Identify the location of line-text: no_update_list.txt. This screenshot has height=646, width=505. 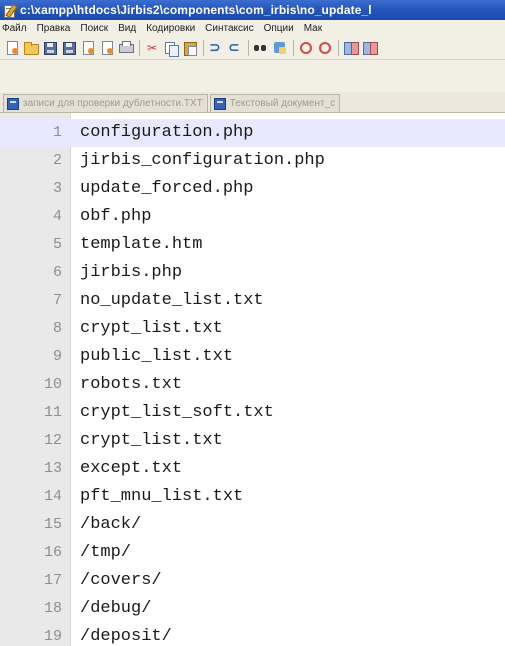
(172, 301).